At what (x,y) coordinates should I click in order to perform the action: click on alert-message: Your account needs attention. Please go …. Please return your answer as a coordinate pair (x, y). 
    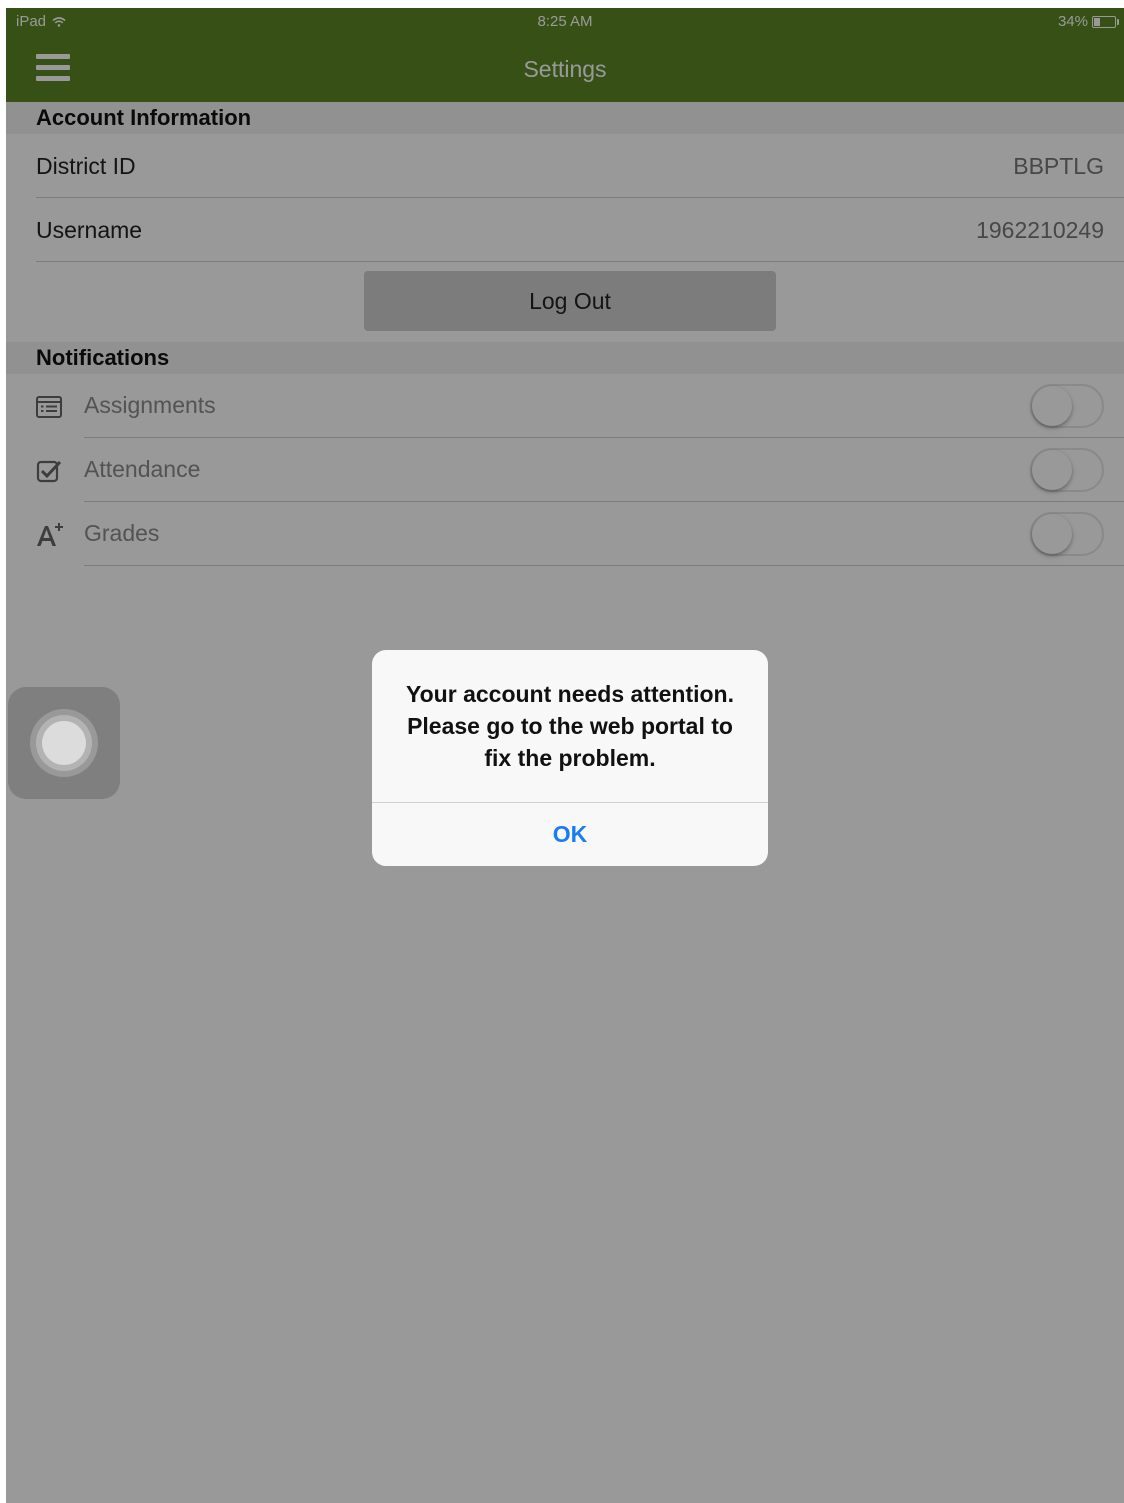
    Looking at the image, I should click on (570, 726).